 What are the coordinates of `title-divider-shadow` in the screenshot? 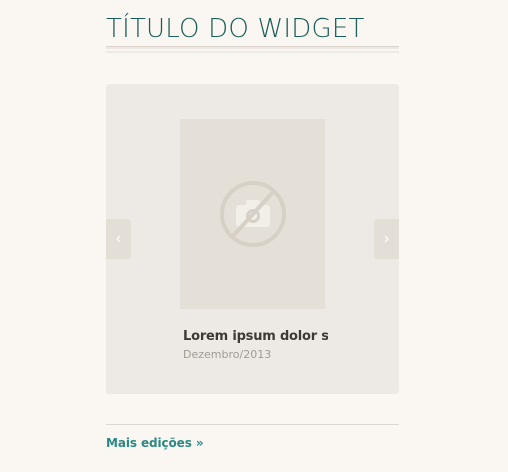 It's located at (252, 52).